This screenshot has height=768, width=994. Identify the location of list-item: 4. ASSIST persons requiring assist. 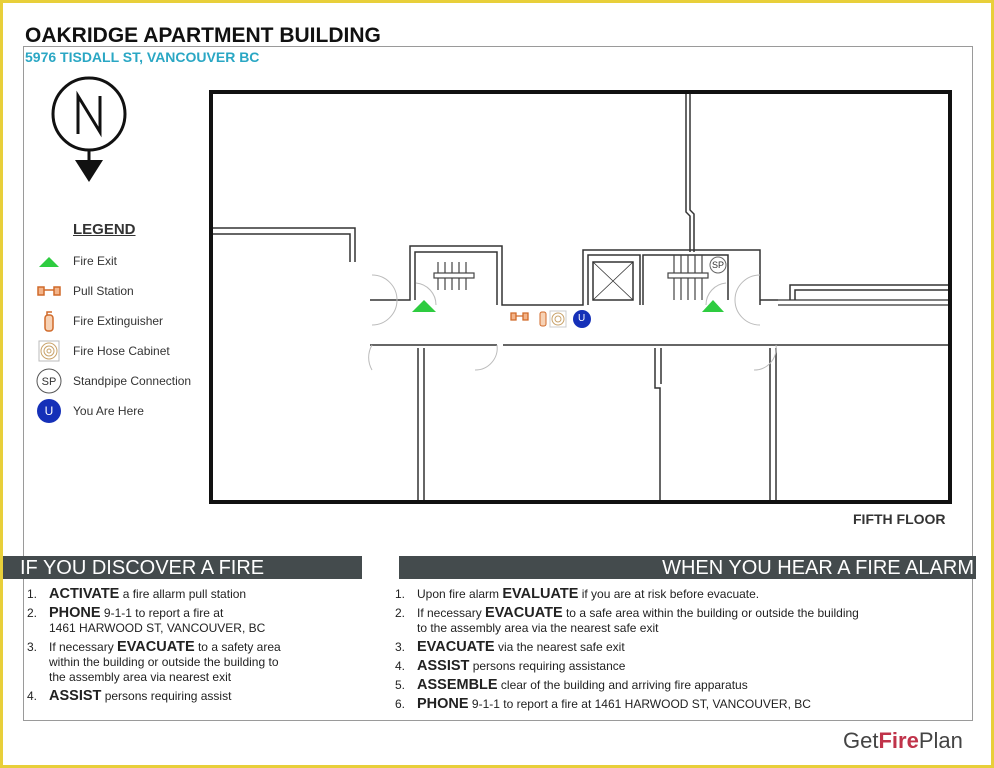
(129, 696).